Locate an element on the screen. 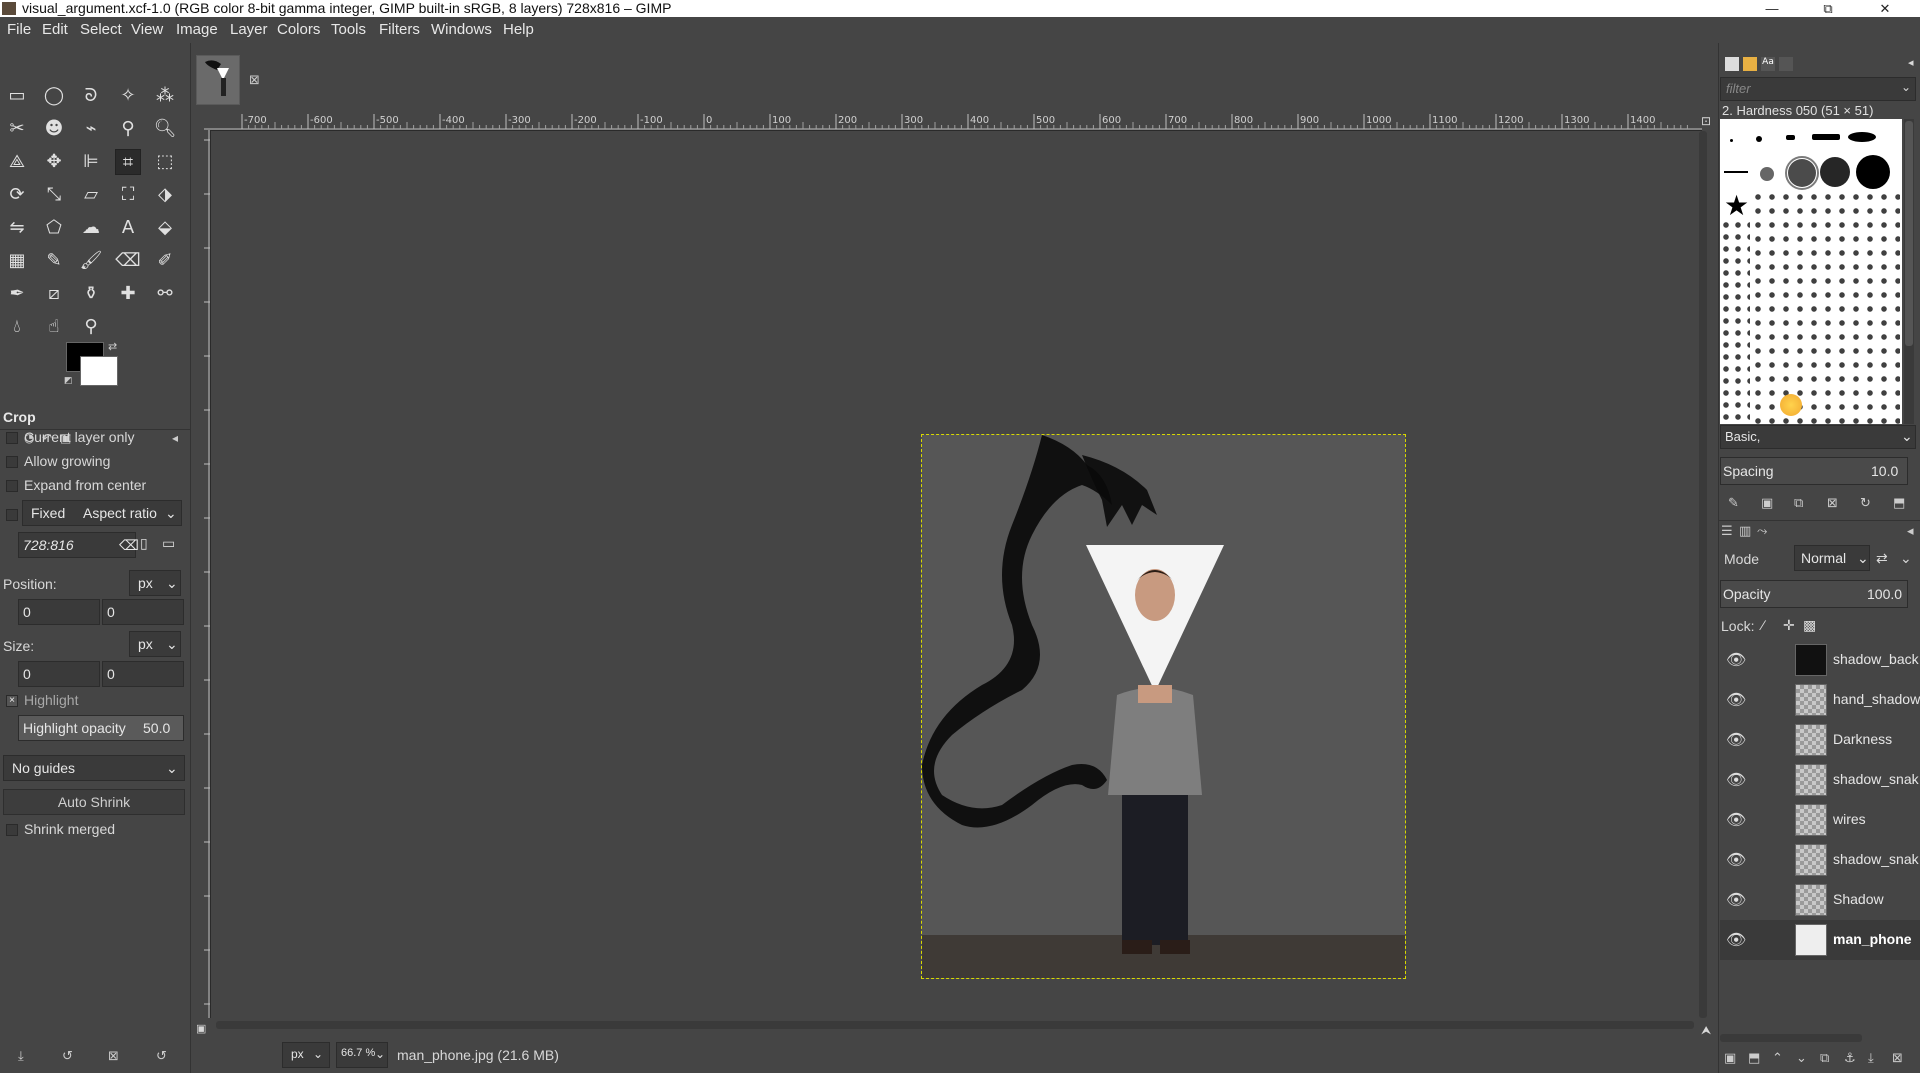  paintbrush-icon: 🖌︎ is located at coordinates (91, 261).